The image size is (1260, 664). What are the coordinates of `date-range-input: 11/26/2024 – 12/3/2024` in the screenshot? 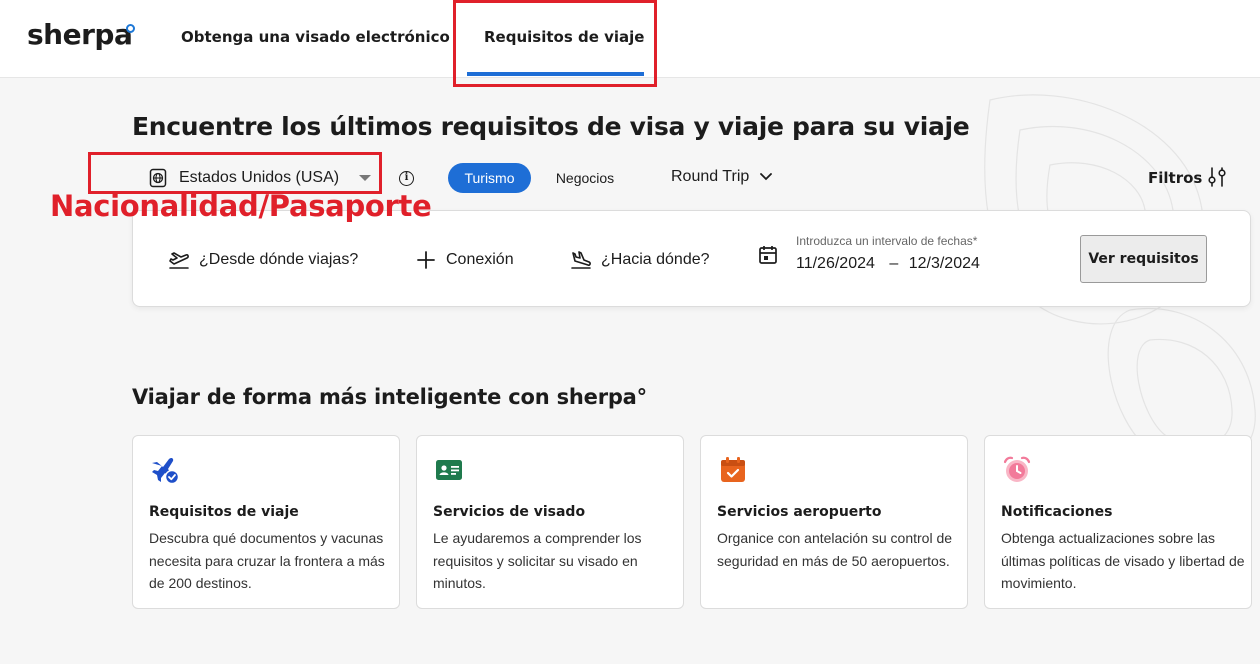 It's located at (888, 264).